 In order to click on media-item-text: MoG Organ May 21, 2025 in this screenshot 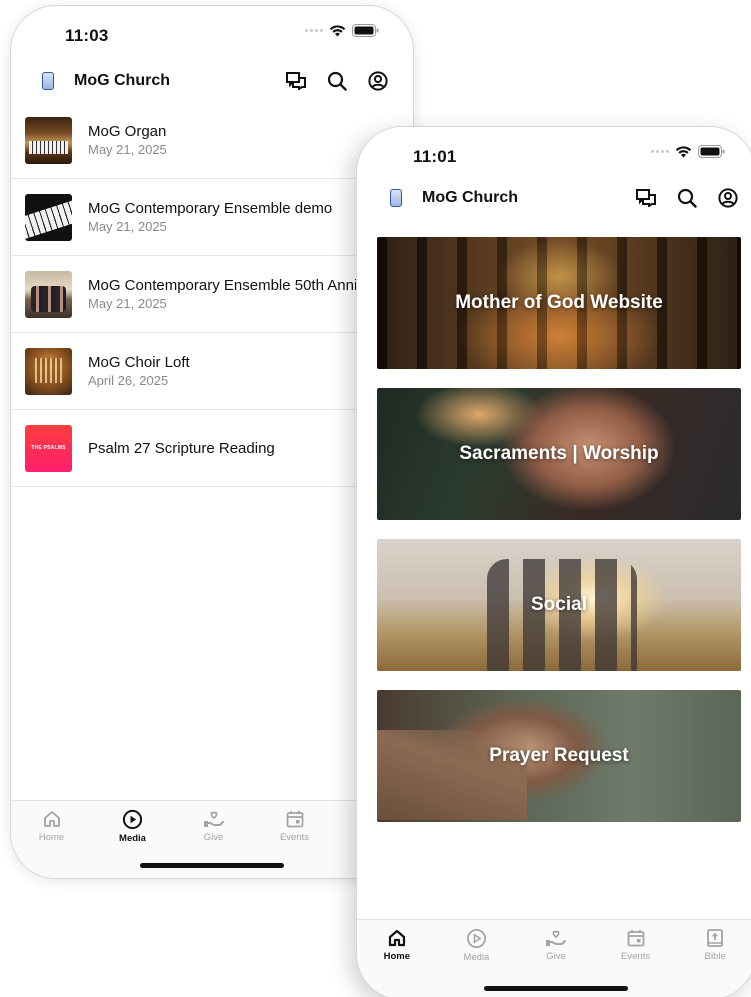, I will do `click(127, 140)`.